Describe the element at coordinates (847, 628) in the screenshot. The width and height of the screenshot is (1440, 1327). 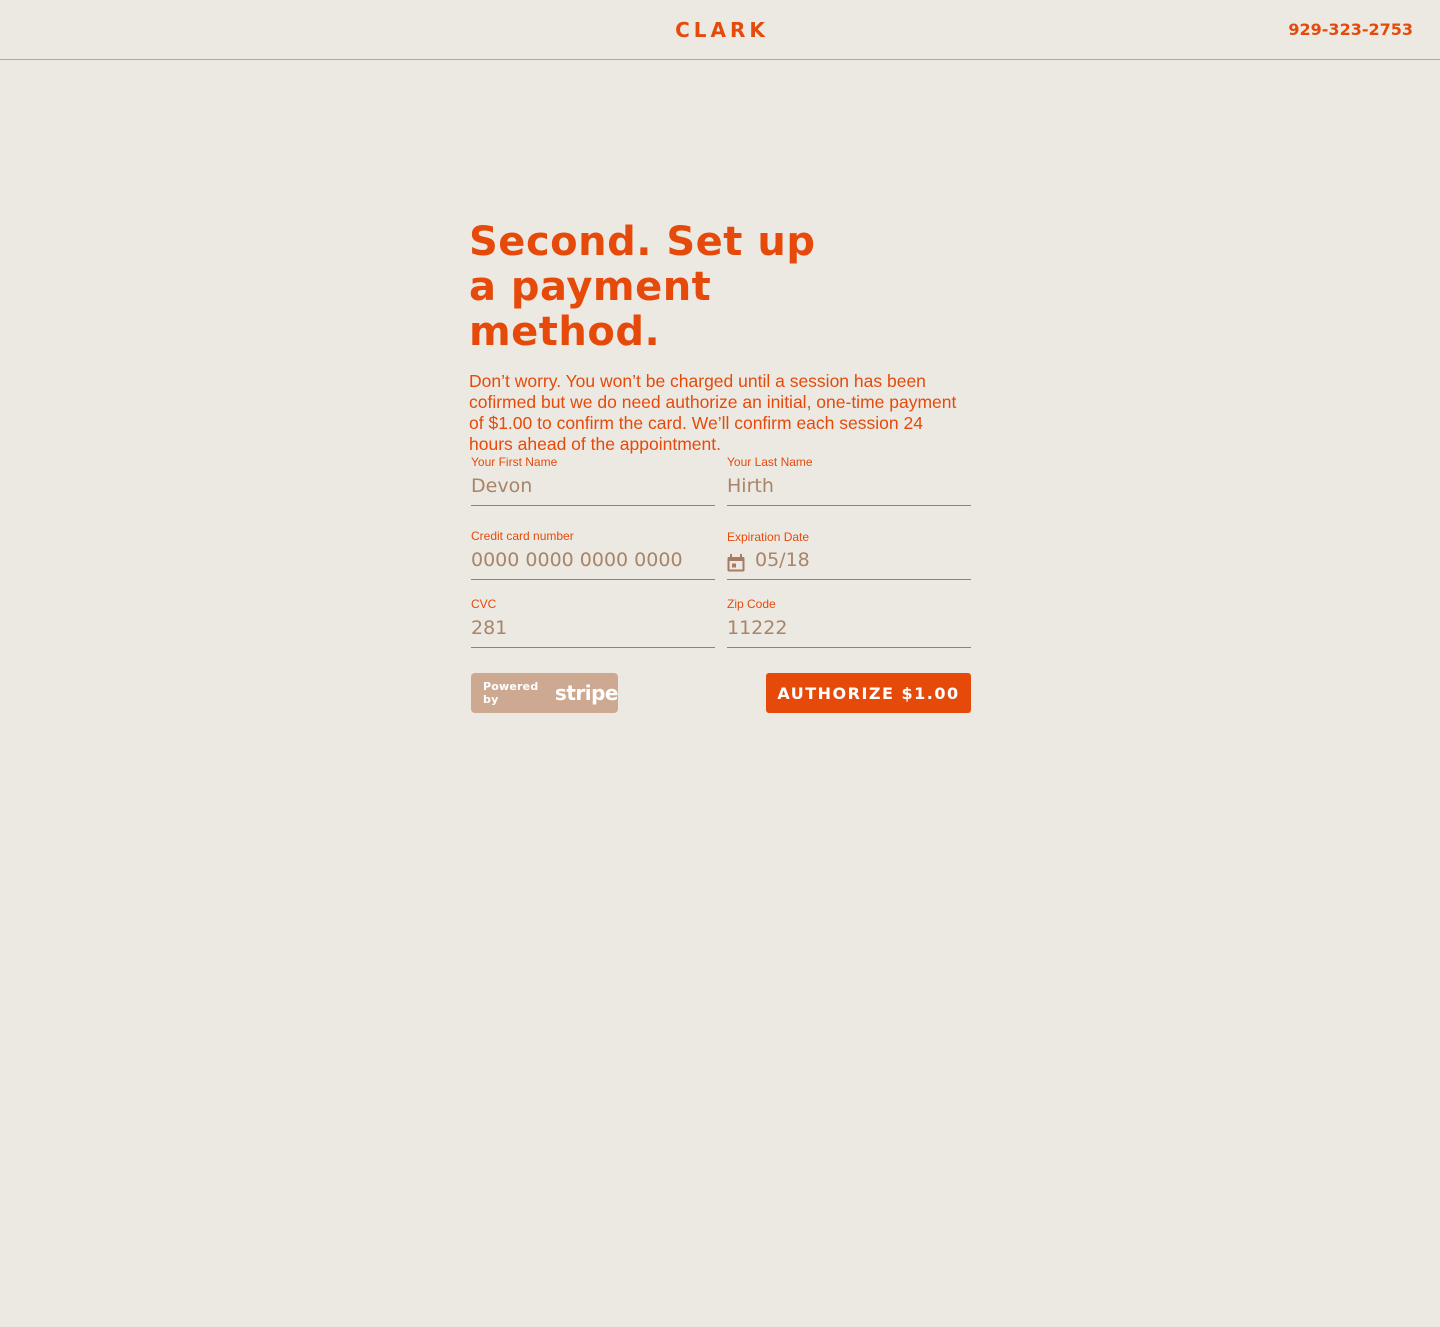
I see `zip-code-input` at that location.